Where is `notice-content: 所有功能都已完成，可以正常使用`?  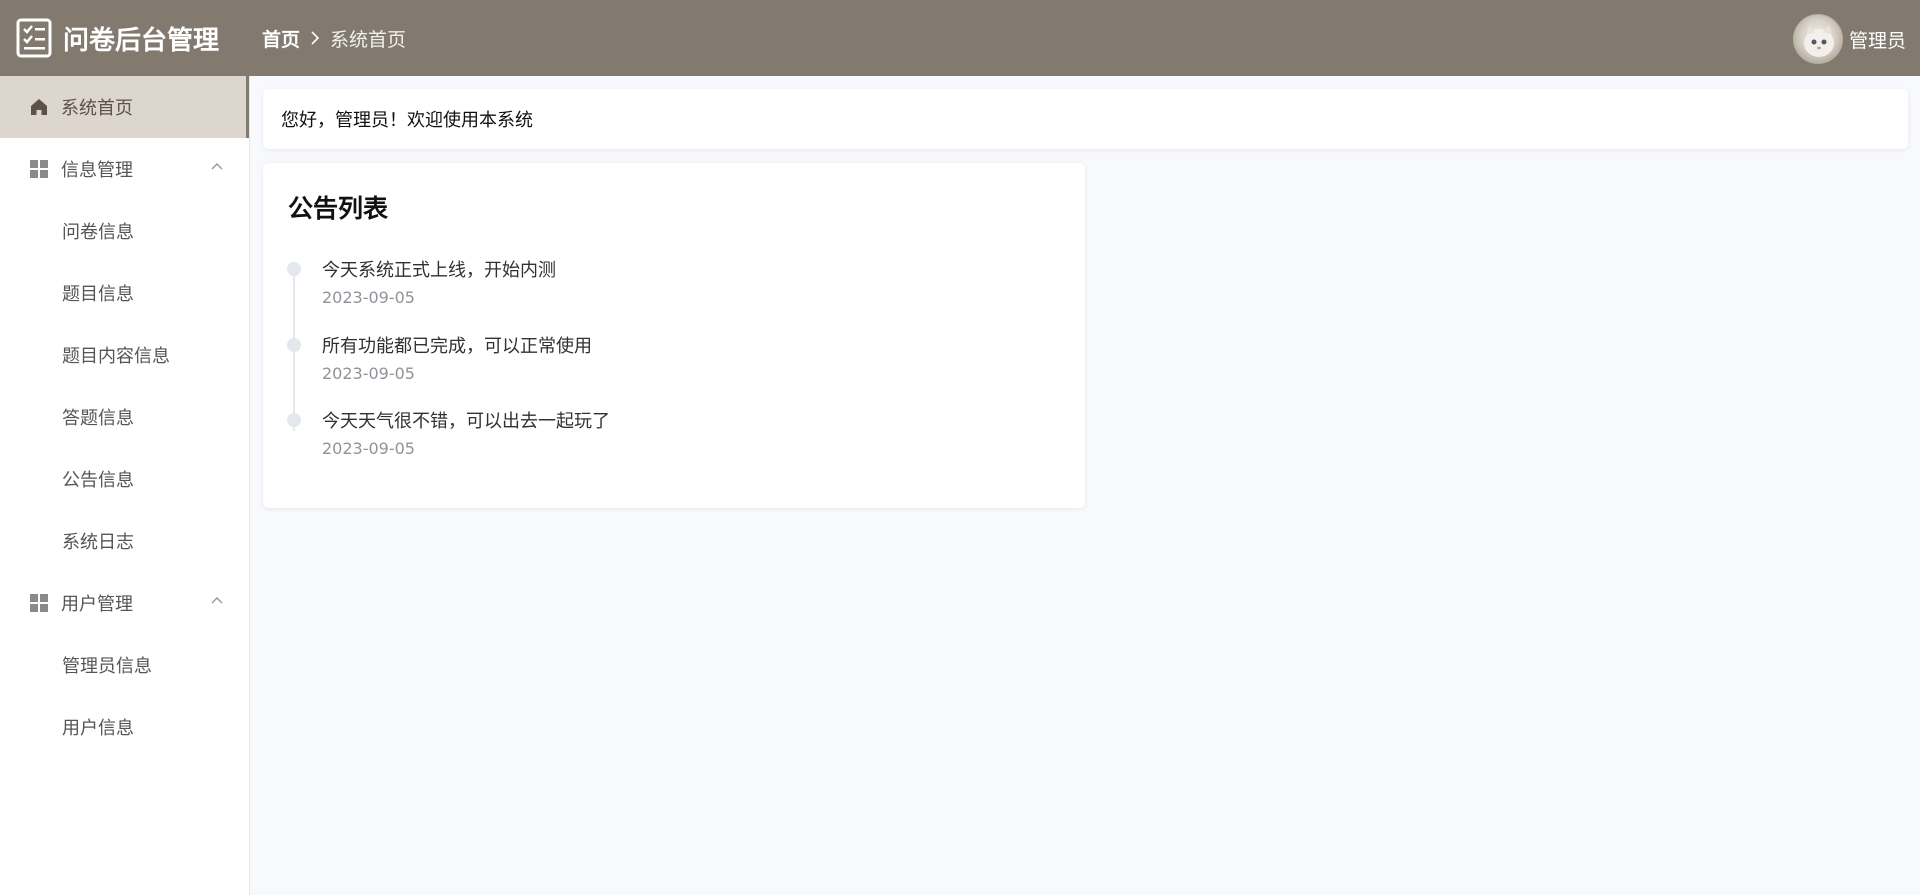
notice-content: 所有功能都已完成，可以正常使用 is located at coordinates (457, 346).